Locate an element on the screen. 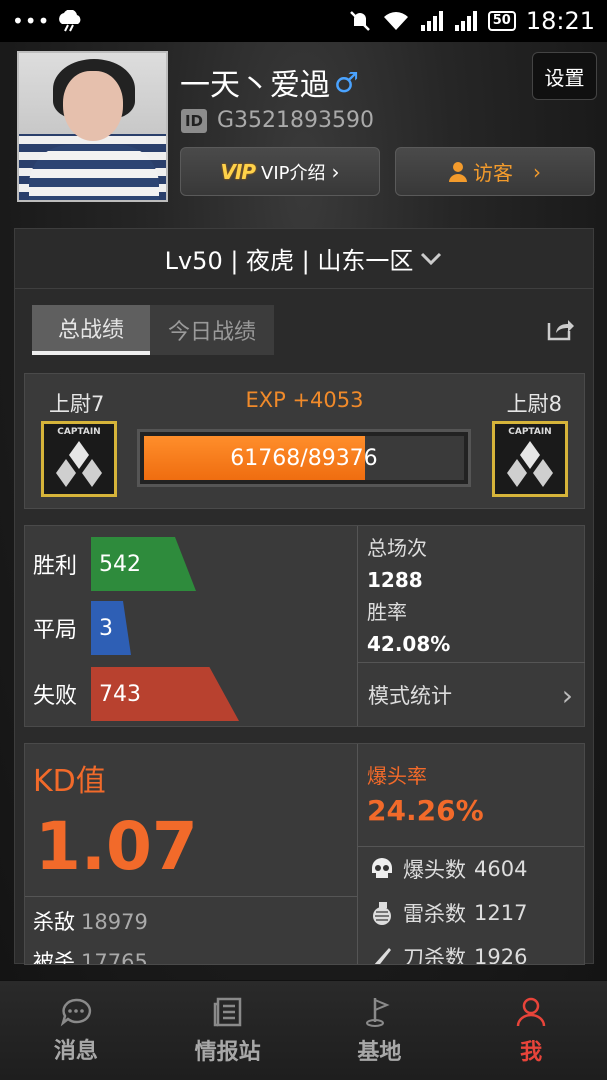 The image size is (607, 1080). flag-icon is located at coordinates (378, 1012).